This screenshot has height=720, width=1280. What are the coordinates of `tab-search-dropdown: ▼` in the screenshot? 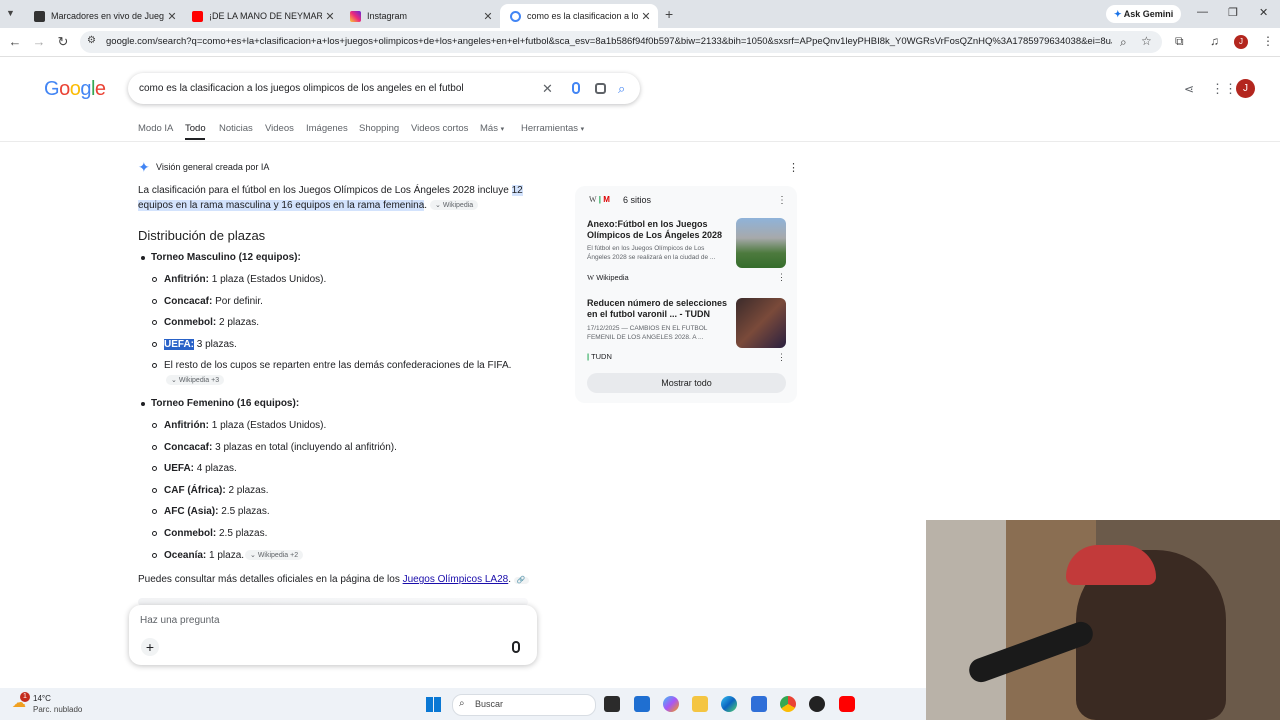 It's located at (10, 13).